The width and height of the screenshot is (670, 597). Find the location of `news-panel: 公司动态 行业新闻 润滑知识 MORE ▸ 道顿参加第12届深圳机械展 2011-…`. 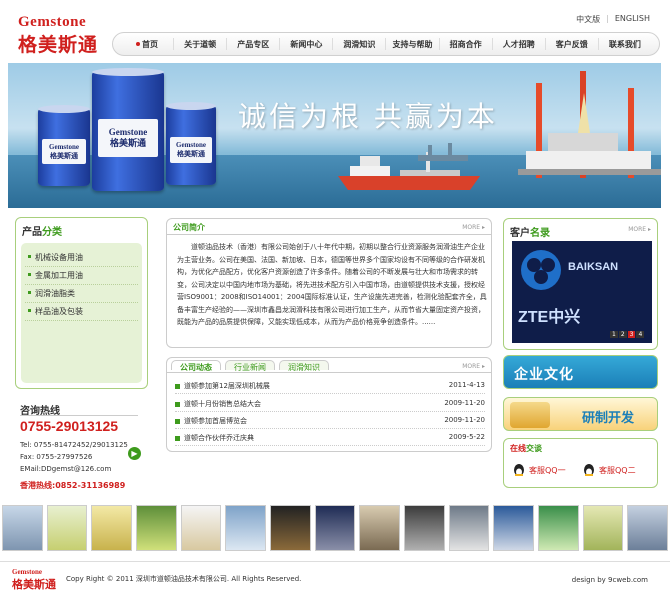

news-panel: 公司动态 行业新闻 润滑知识 MORE ▸ 道顿参加第12届深圳机械展 2011-… is located at coordinates (329, 404).